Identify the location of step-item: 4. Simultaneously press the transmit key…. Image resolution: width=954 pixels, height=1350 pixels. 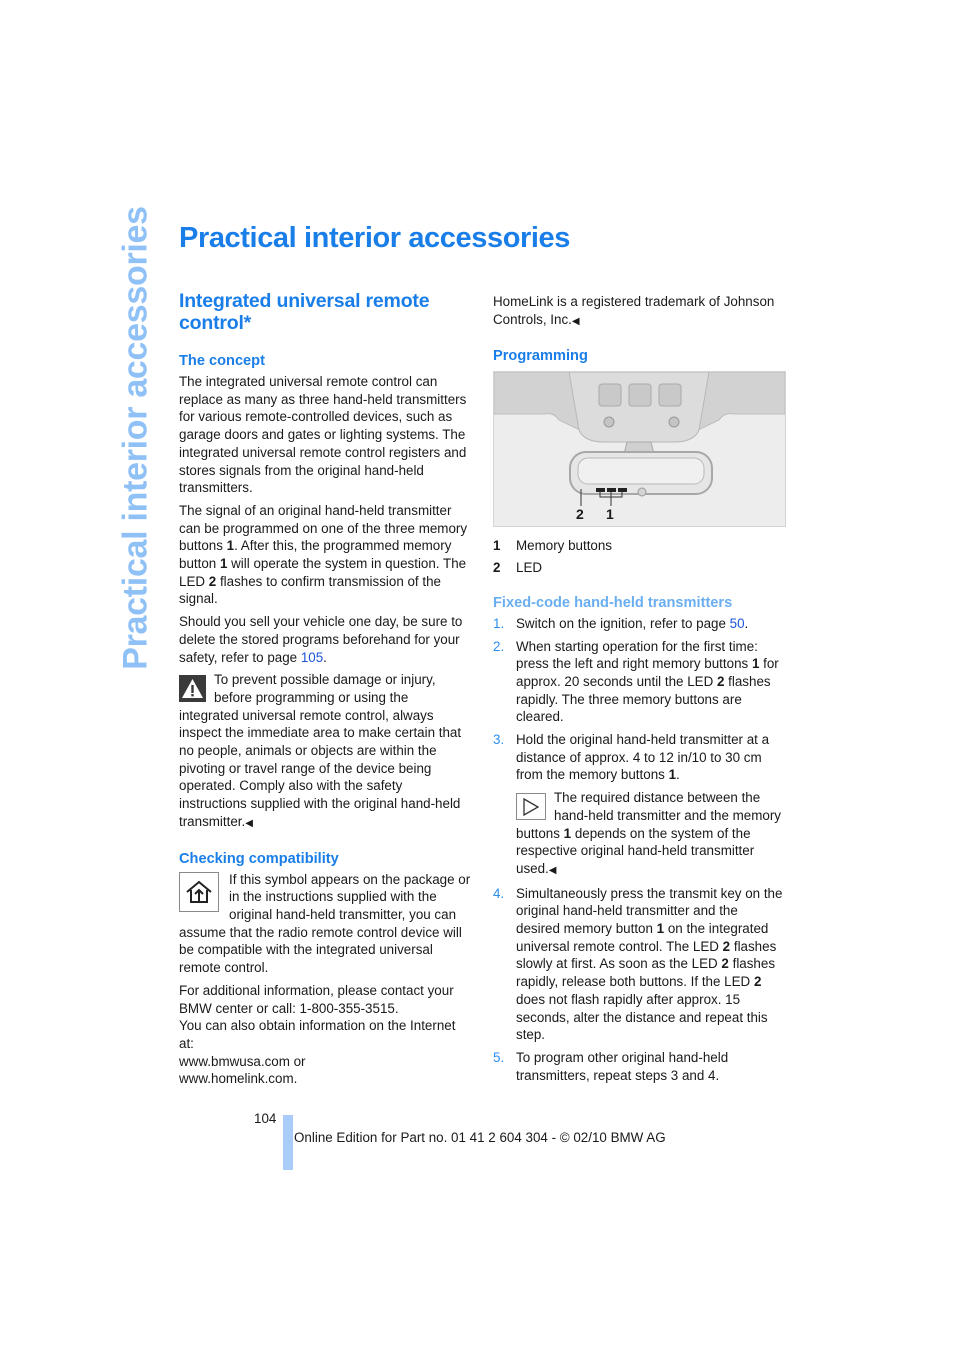
(638, 964).